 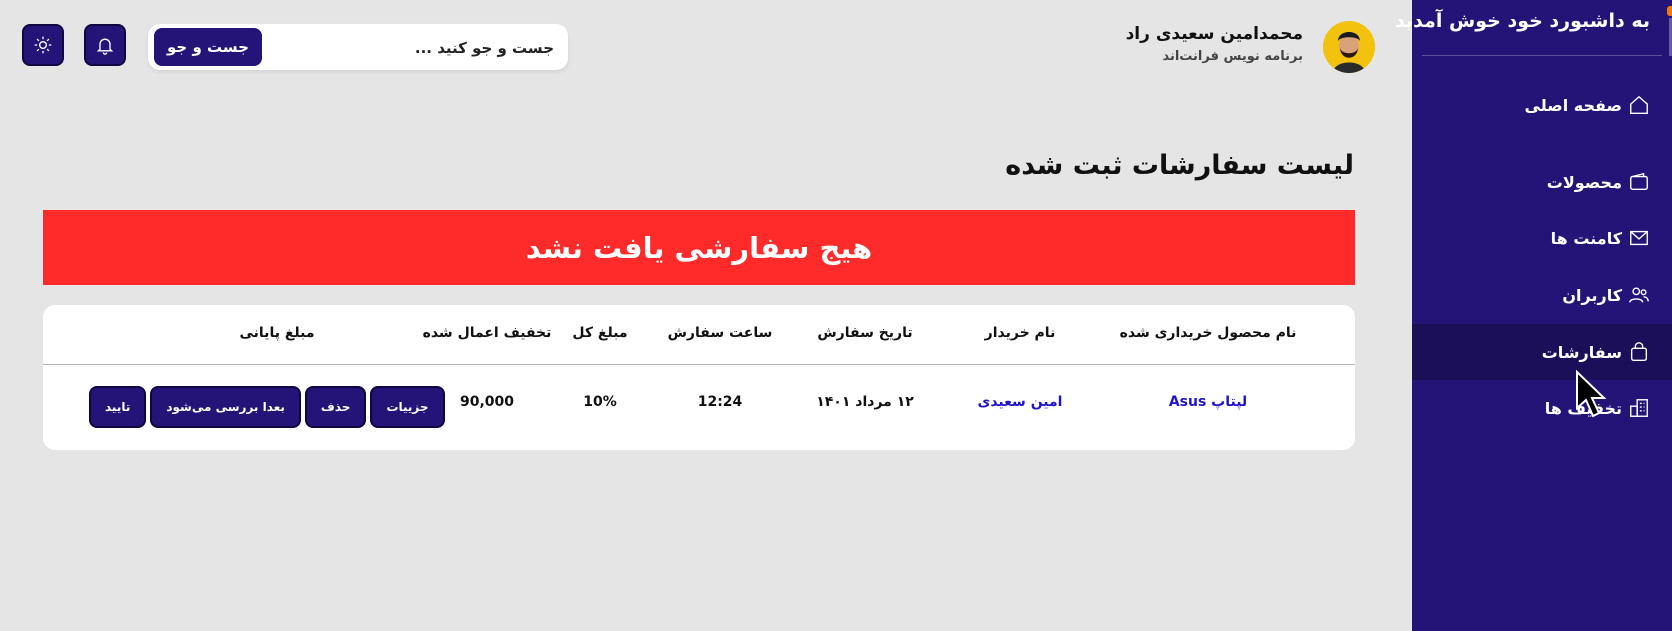 What do you see at coordinates (1592, 295) in the screenshot?
I see `sidebar-item-label: کاربران` at bounding box center [1592, 295].